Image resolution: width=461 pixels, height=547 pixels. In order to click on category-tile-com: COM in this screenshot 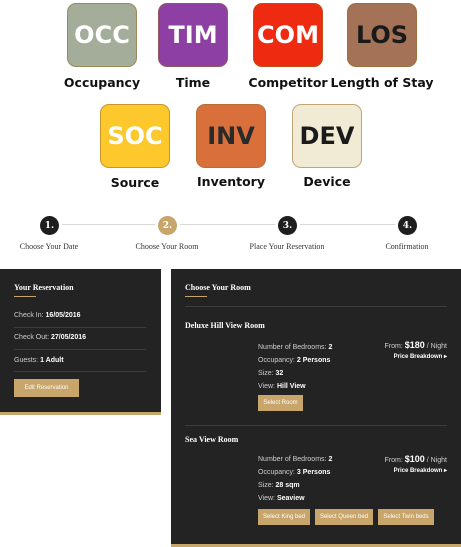, I will do `click(288, 35)`.